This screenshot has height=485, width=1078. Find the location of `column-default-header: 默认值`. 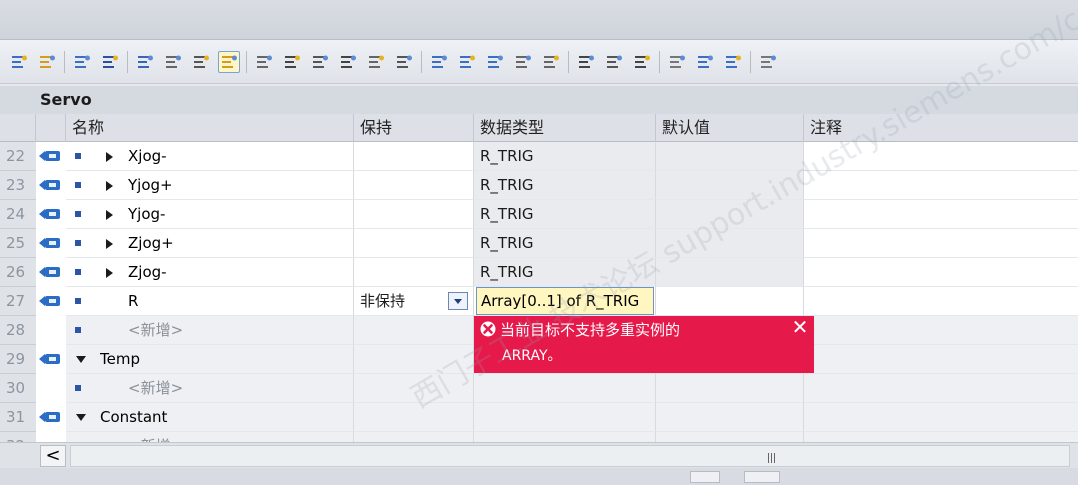

column-default-header: 默认值 is located at coordinates (730, 128).